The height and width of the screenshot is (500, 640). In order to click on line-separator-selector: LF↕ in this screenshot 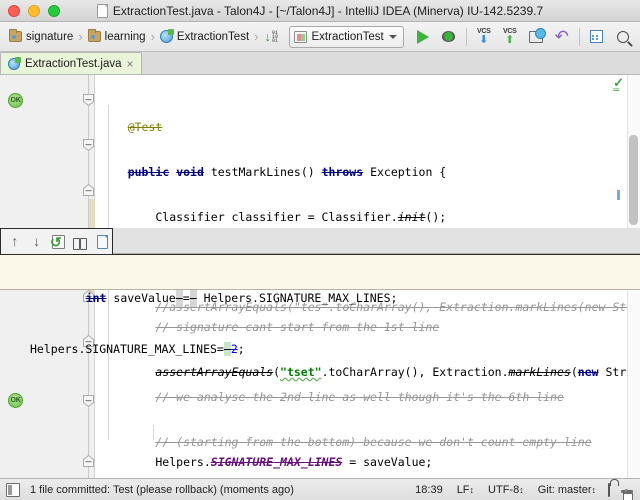, I will do `click(465, 490)`.